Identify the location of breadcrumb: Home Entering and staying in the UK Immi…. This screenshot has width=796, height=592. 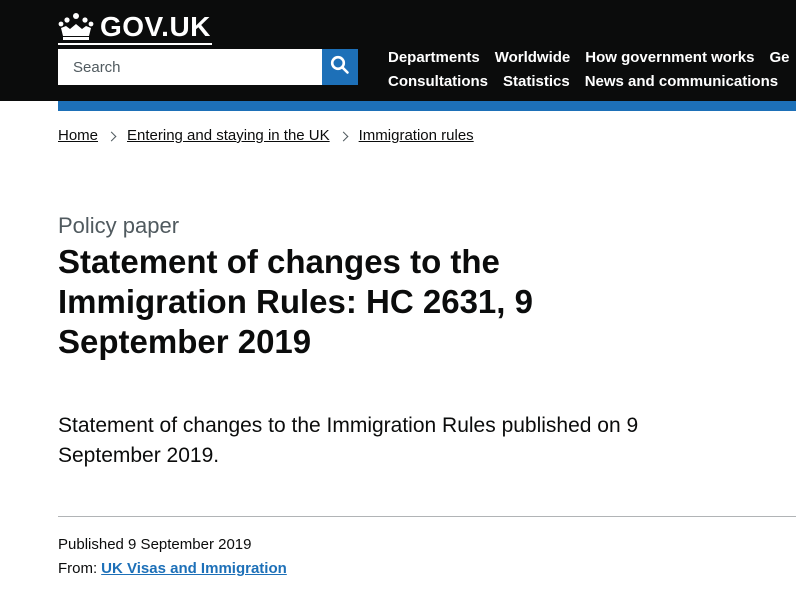
(266, 136).